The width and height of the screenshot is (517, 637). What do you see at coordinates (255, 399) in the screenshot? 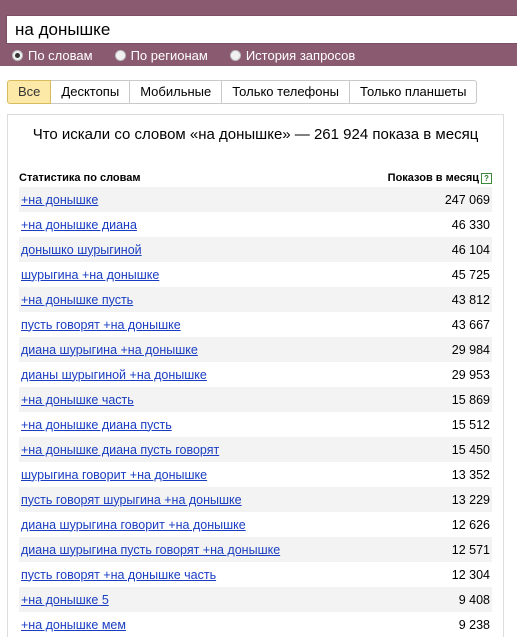
I see `table-row: +на донышке часть 15 869` at bounding box center [255, 399].